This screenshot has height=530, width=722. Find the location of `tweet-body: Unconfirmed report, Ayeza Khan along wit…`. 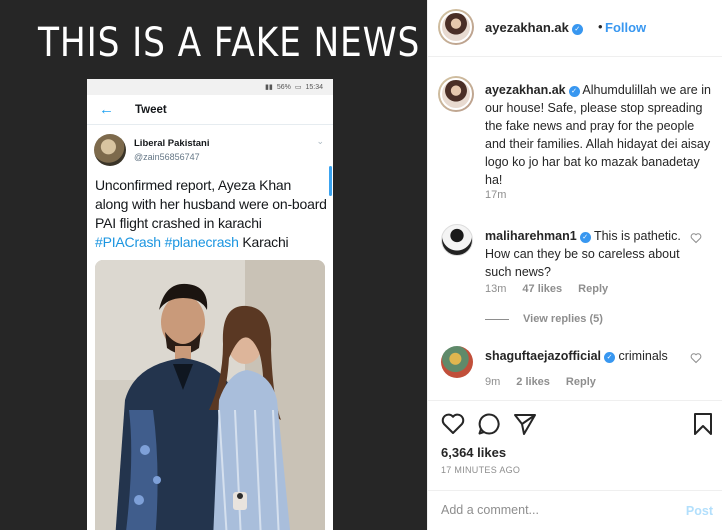

tweet-body: Unconfirmed report, Ayeza Khan along wit… is located at coordinates (211, 204).